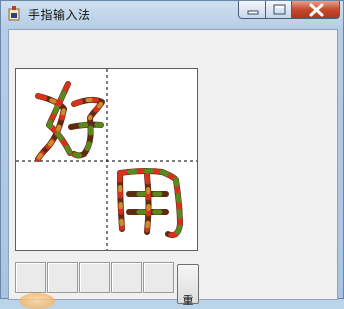 The height and width of the screenshot is (309, 344). Describe the element at coordinates (59, 15) in the screenshot. I see `window-title: 手指输入法` at that location.